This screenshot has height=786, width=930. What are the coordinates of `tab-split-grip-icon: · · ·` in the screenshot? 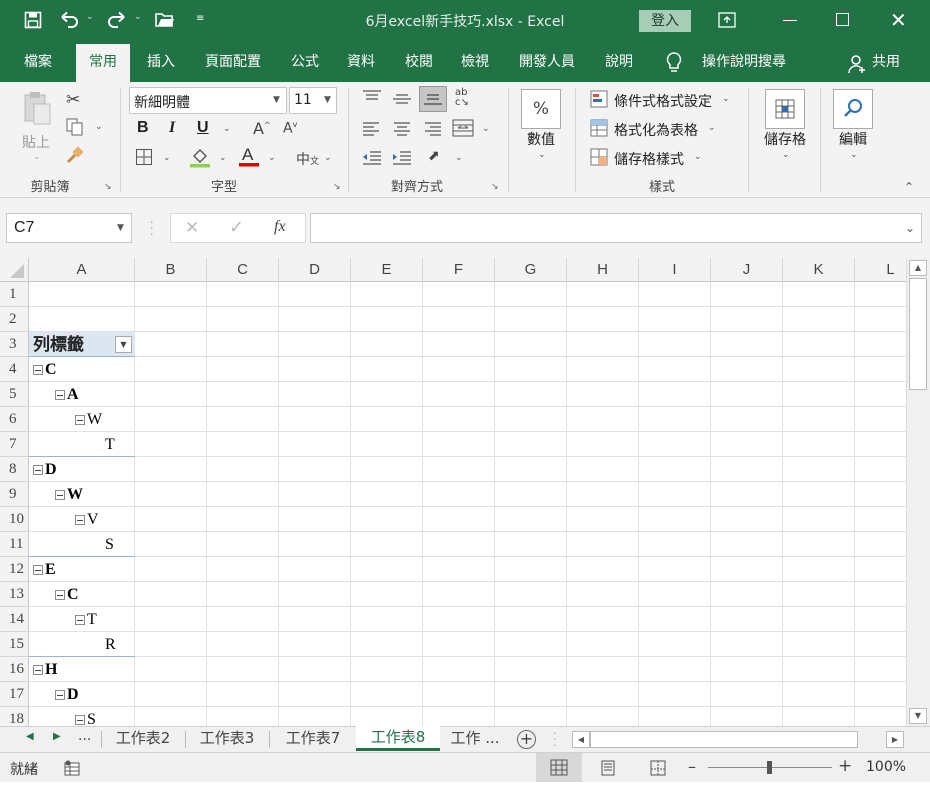 It's located at (555, 739).